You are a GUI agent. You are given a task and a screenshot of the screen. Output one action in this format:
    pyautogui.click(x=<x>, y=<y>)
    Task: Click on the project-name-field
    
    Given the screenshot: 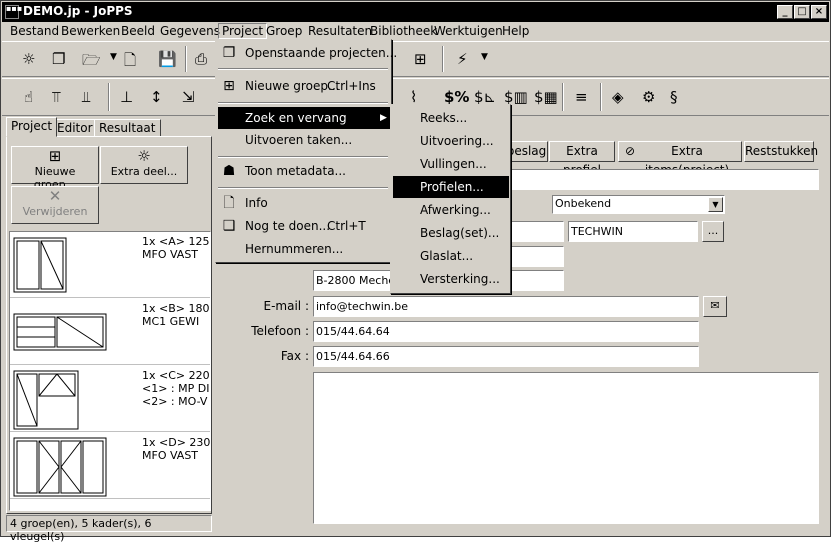 What is the action you would take?
    pyautogui.click(x=662, y=179)
    